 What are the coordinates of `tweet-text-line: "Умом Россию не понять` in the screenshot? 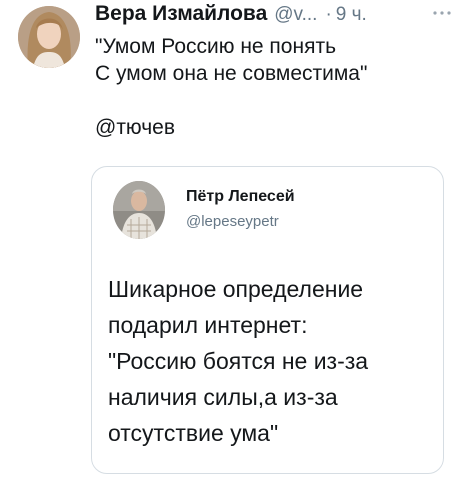 It's located at (216, 46).